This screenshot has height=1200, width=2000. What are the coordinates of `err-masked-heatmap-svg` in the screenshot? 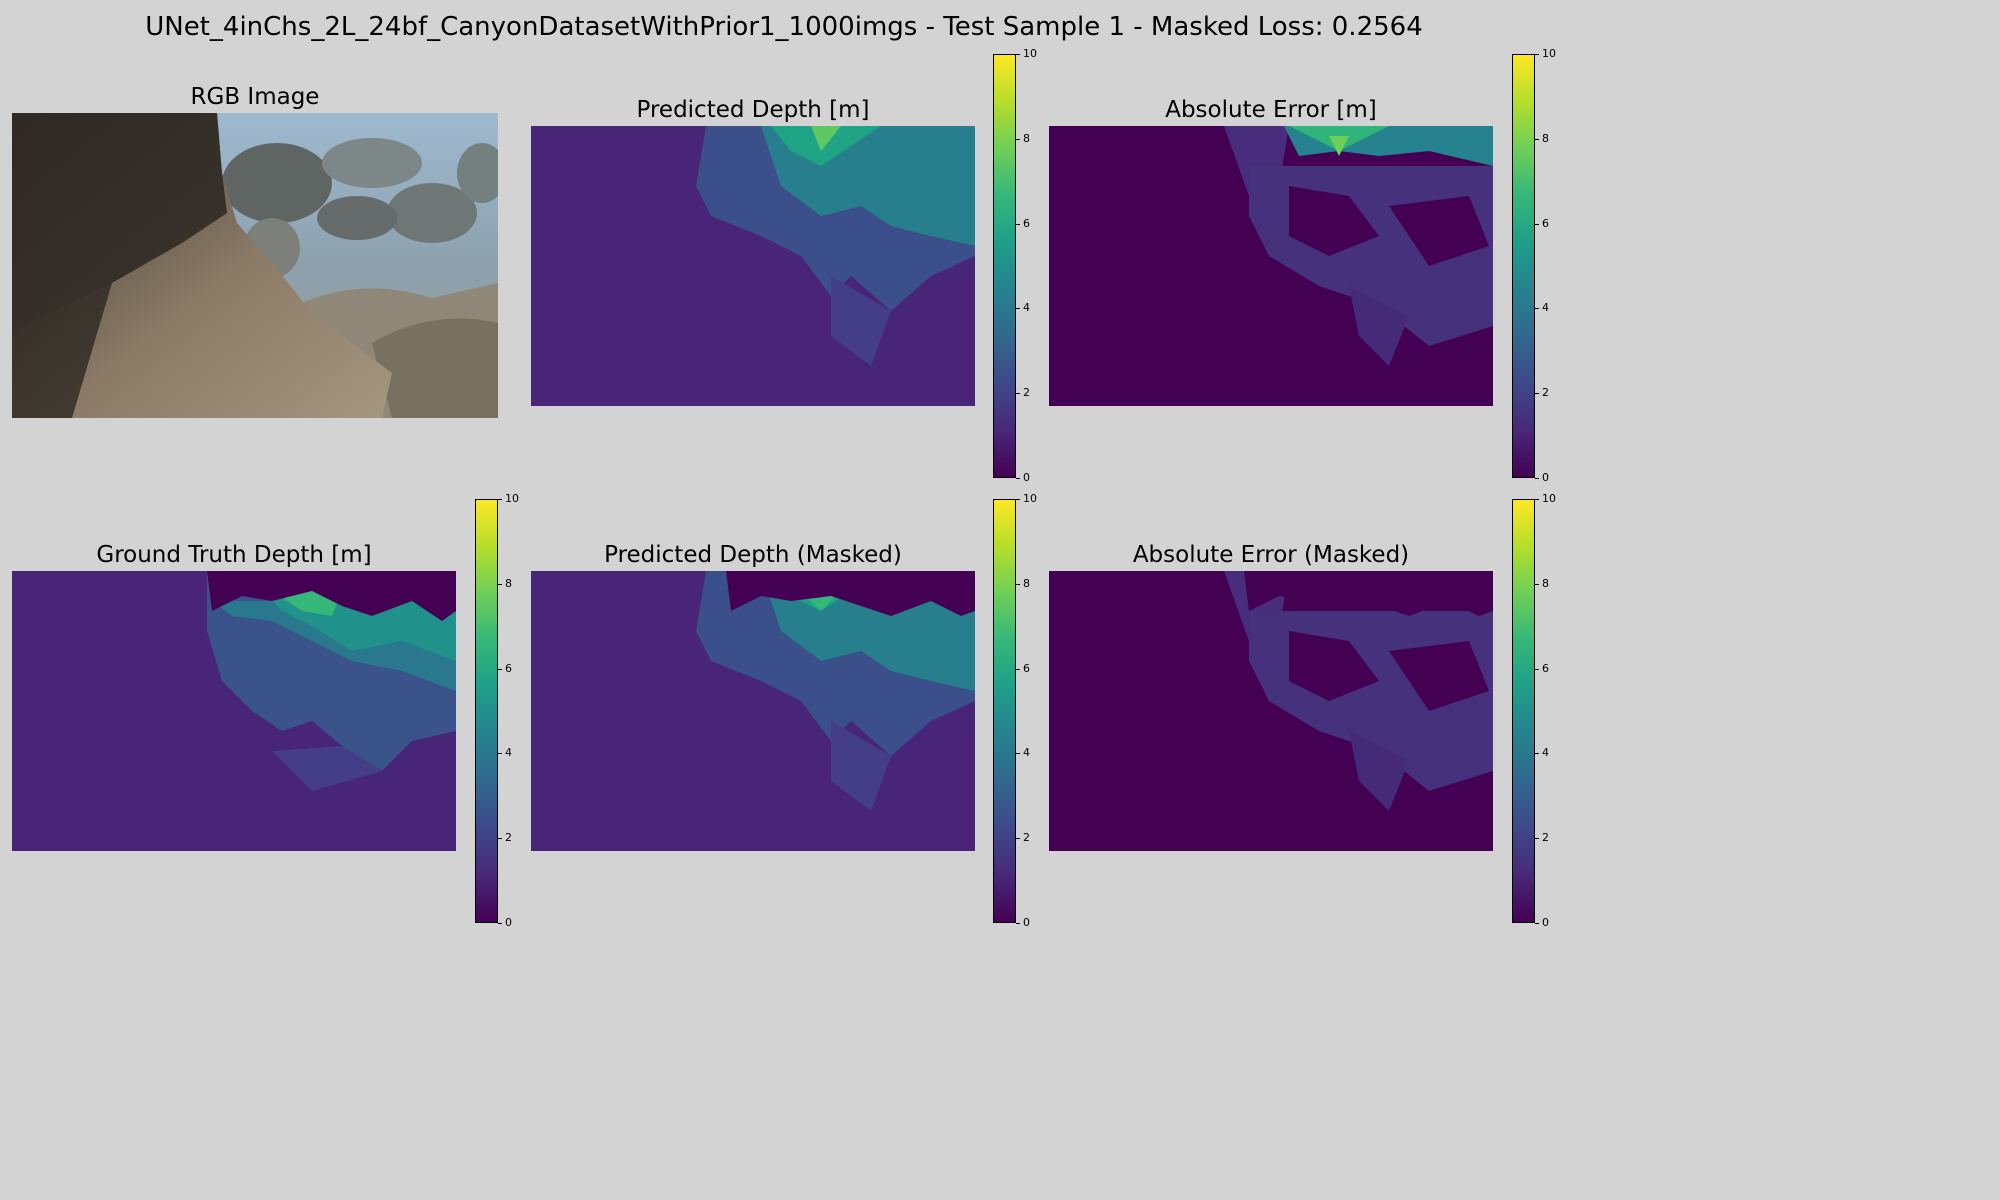 It's located at (1358, 691).